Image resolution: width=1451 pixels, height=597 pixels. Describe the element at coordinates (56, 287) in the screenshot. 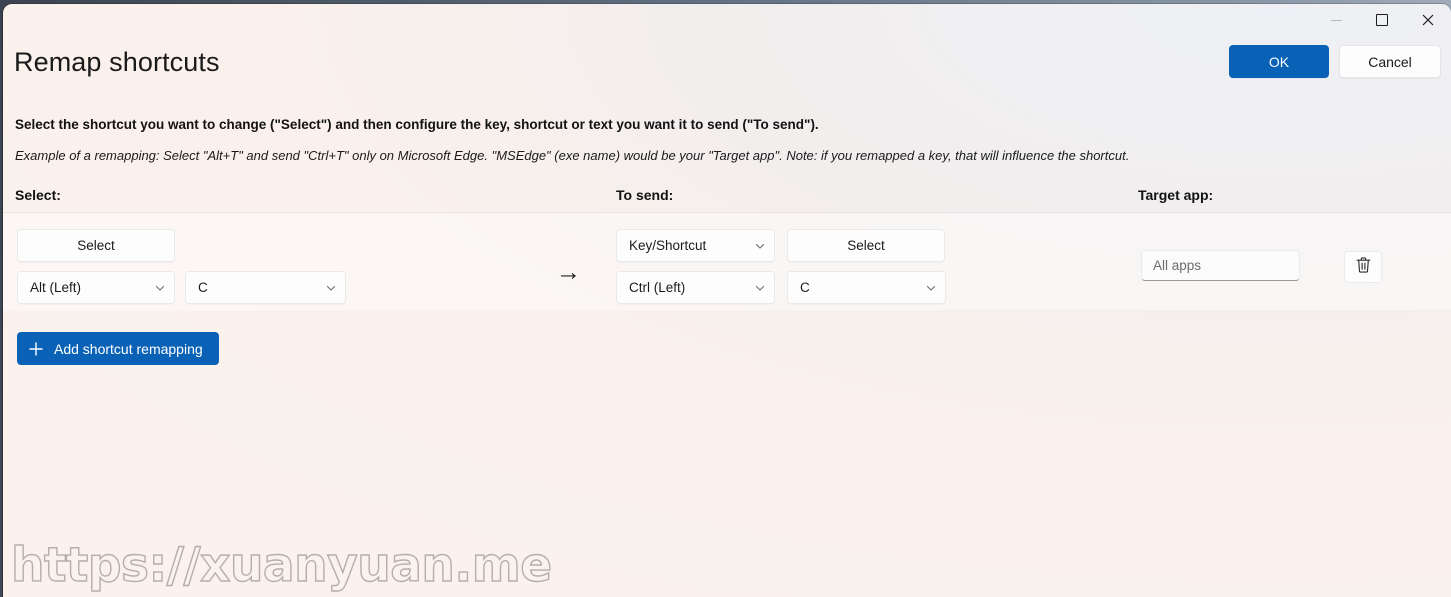

I see `select-modifier-value: Alt (Left)` at that location.